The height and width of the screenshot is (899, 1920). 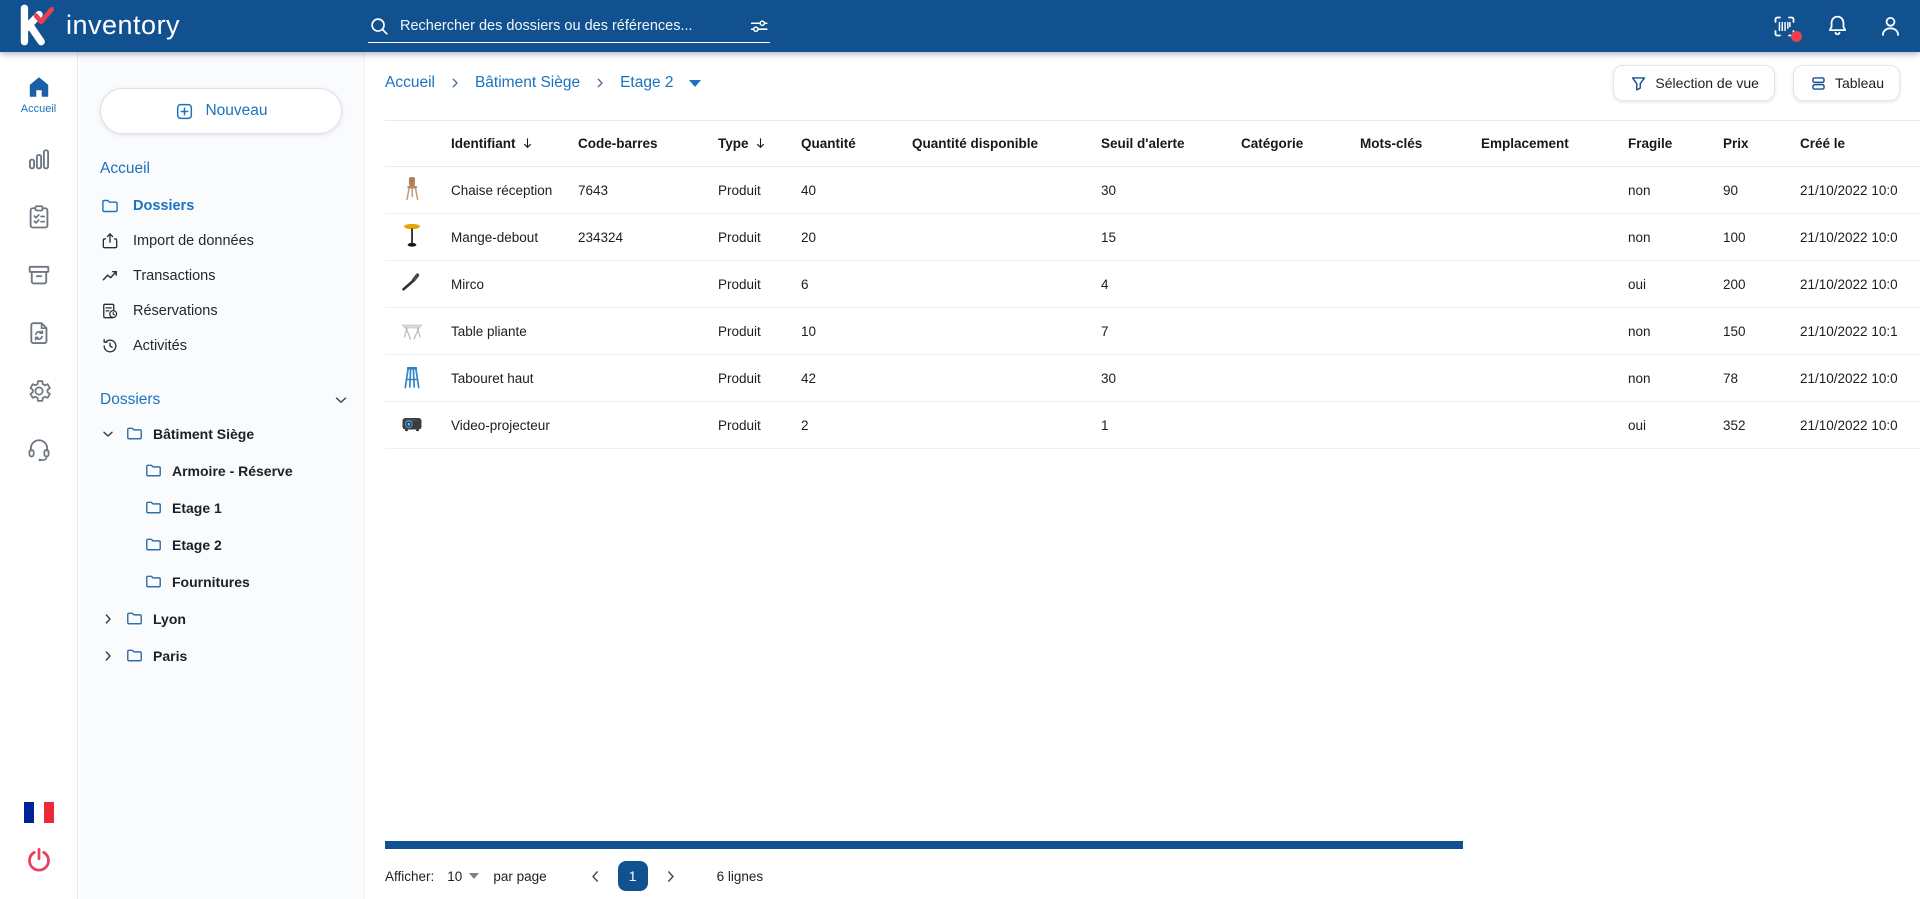 What do you see at coordinates (412, 189) in the screenshot?
I see `chair-thumbnail` at bounding box center [412, 189].